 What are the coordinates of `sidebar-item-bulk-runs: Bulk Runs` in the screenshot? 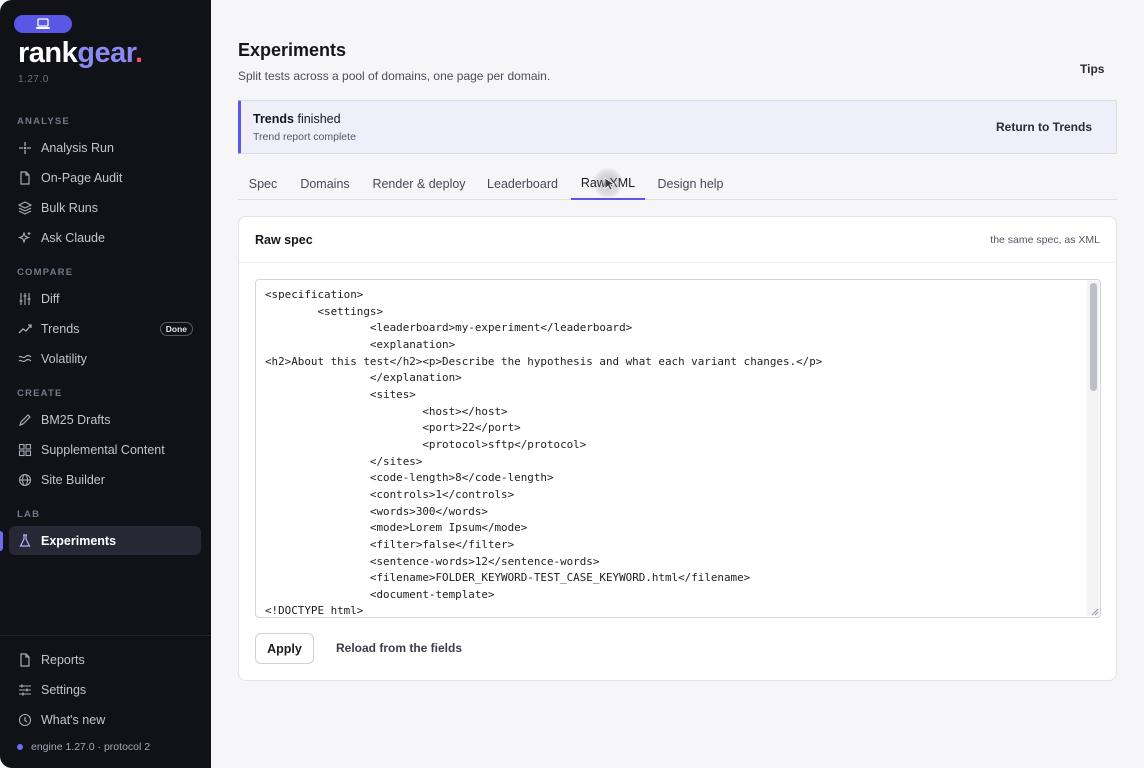 It's located at (105, 207).